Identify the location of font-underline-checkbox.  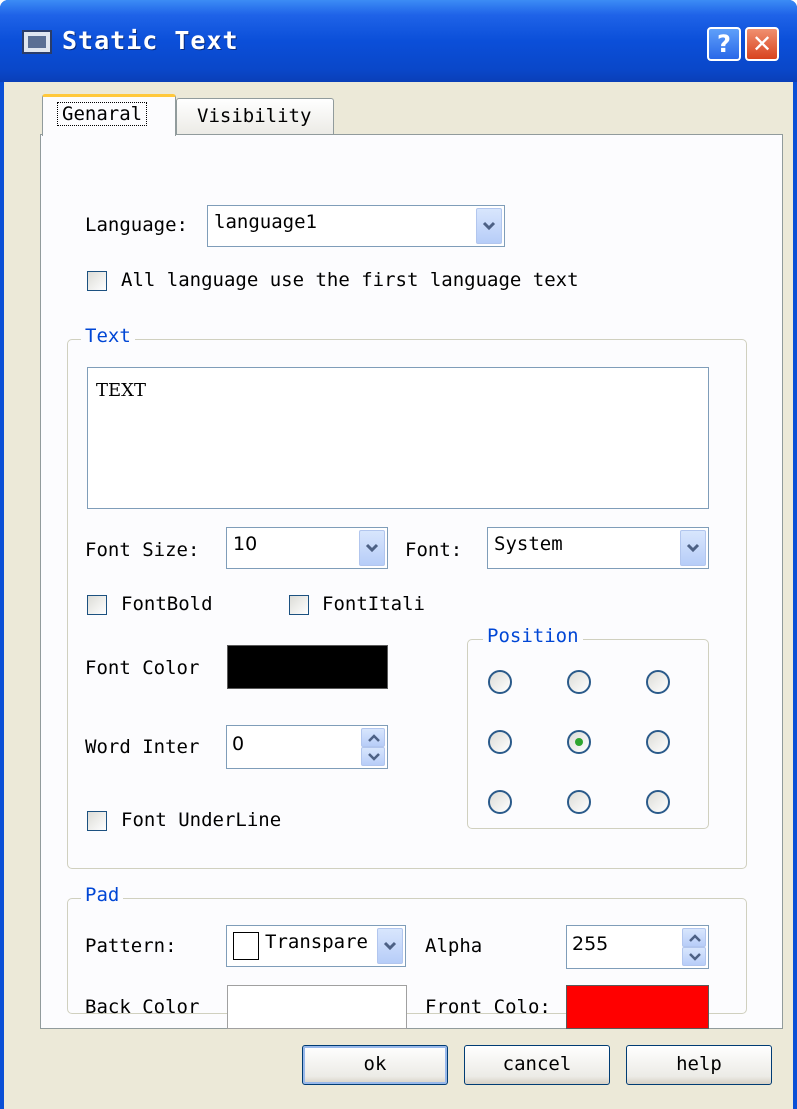
(97, 821).